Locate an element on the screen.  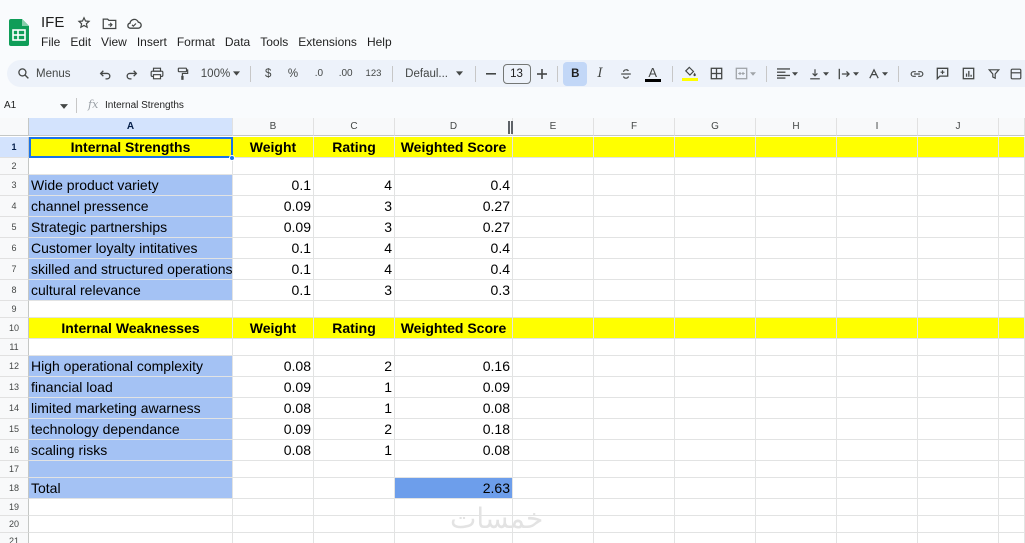
cell-i1 is located at coordinates (877, 147).